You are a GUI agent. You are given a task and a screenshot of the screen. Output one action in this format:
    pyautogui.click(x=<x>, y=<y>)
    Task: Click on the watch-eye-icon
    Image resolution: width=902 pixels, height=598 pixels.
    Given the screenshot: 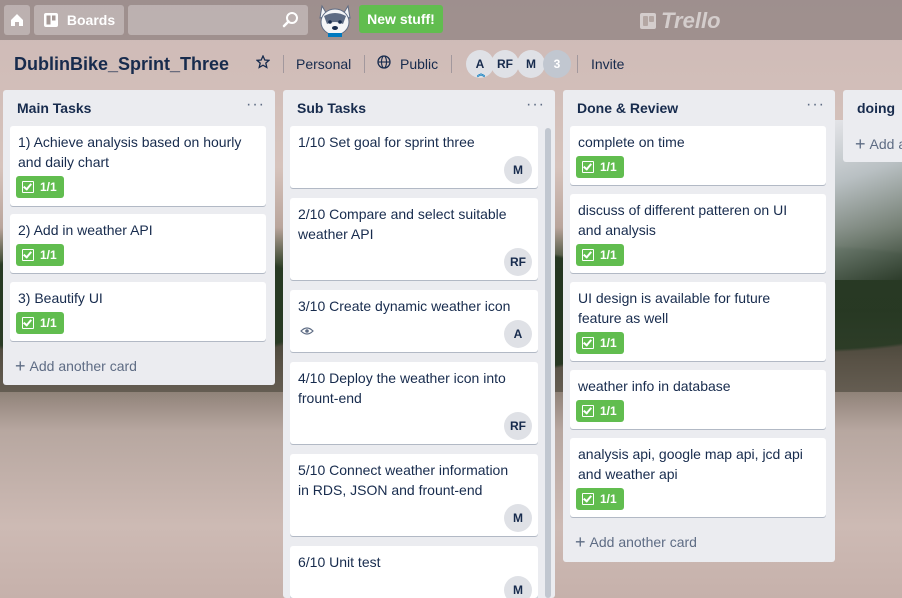 What is the action you would take?
    pyautogui.click(x=307, y=331)
    